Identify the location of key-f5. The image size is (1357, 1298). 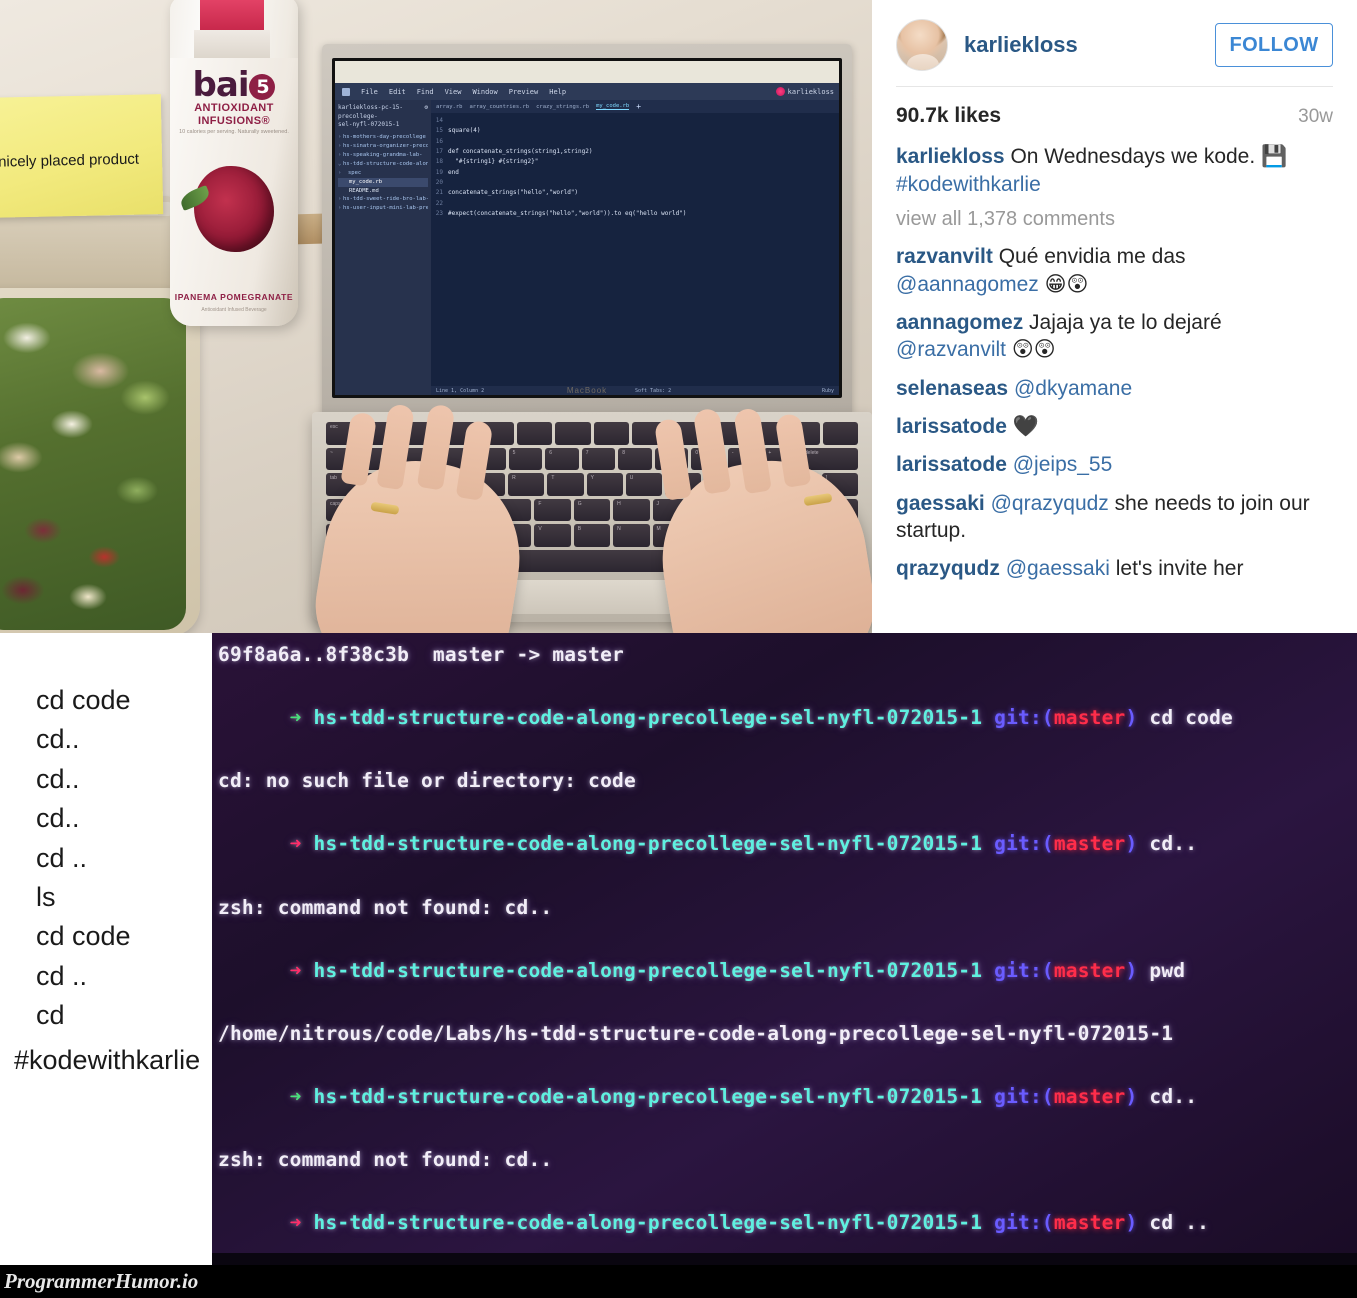
(535, 433).